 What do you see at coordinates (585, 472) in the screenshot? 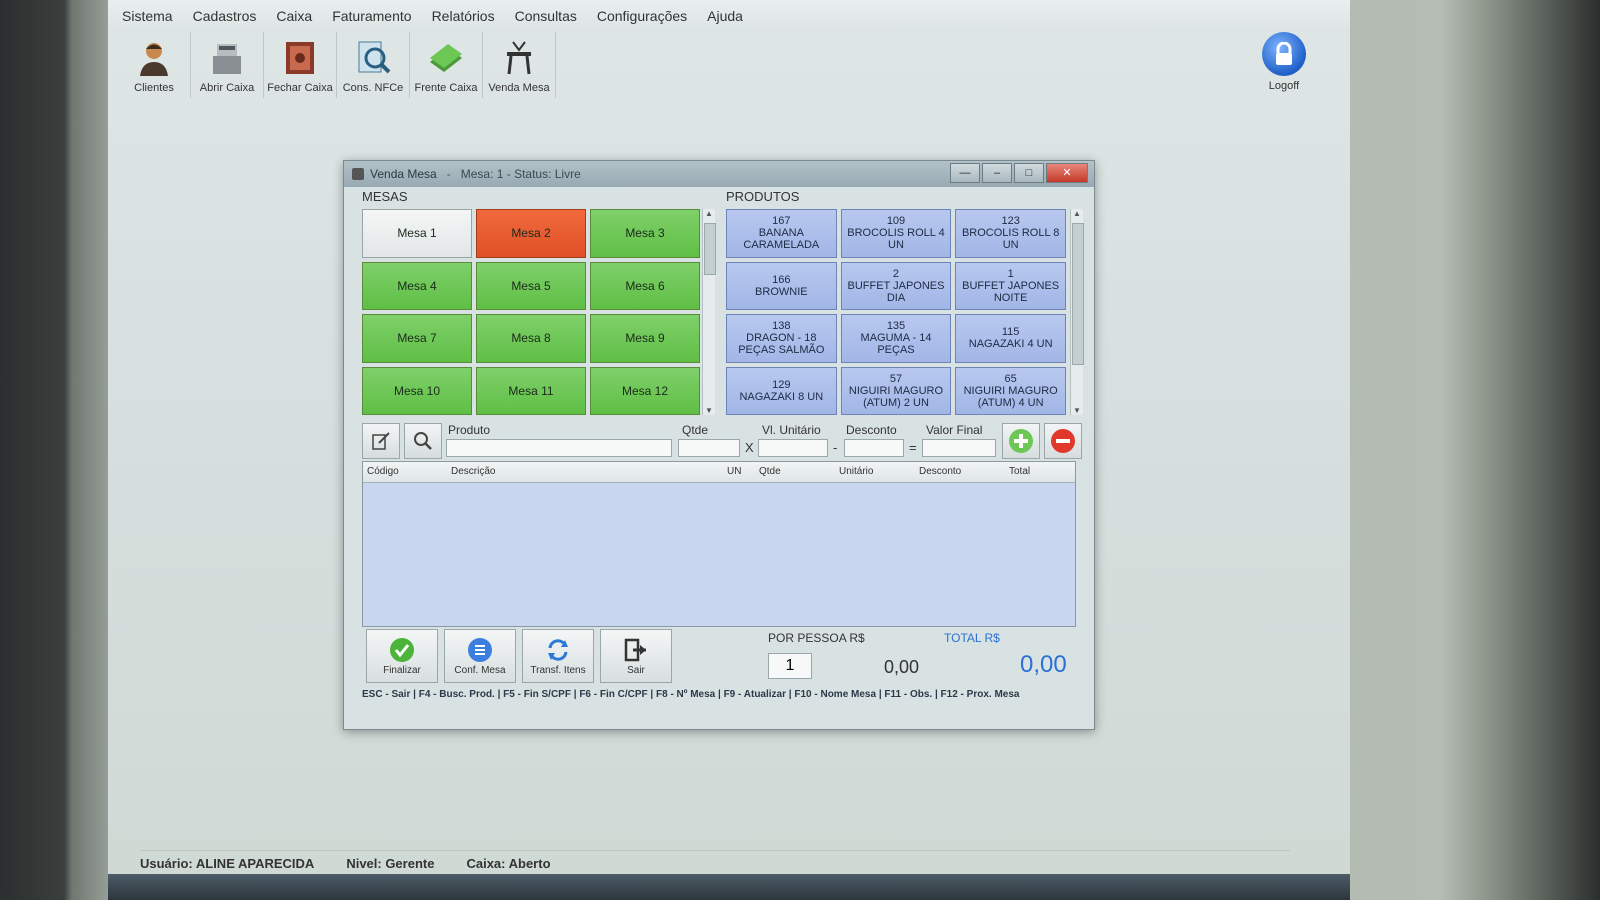
I see `col-descricao: Descrição` at bounding box center [585, 472].